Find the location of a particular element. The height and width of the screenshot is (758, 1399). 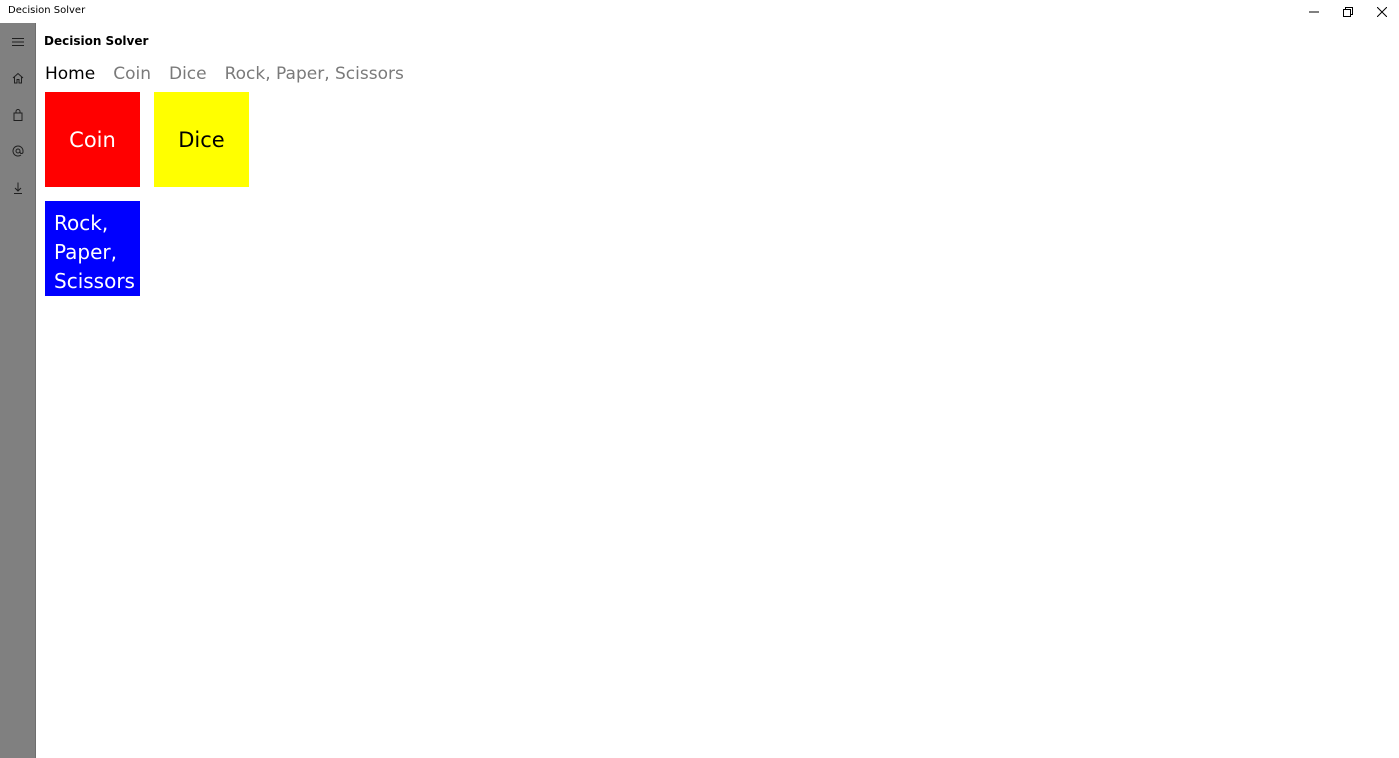

tab-coin: Coin is located at coordinates (132, 74).